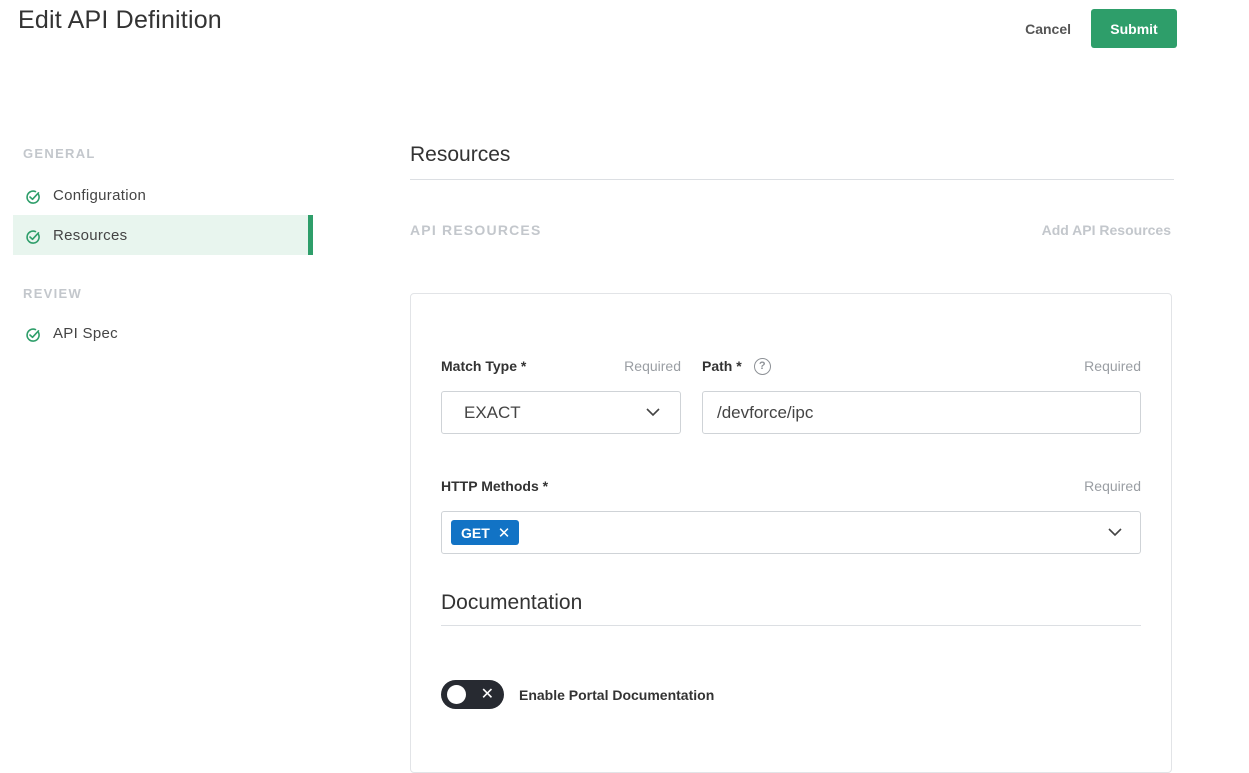 The image size is (1249, 773). I want to click on method-chip-get: GET ✕, so click(485, 532).